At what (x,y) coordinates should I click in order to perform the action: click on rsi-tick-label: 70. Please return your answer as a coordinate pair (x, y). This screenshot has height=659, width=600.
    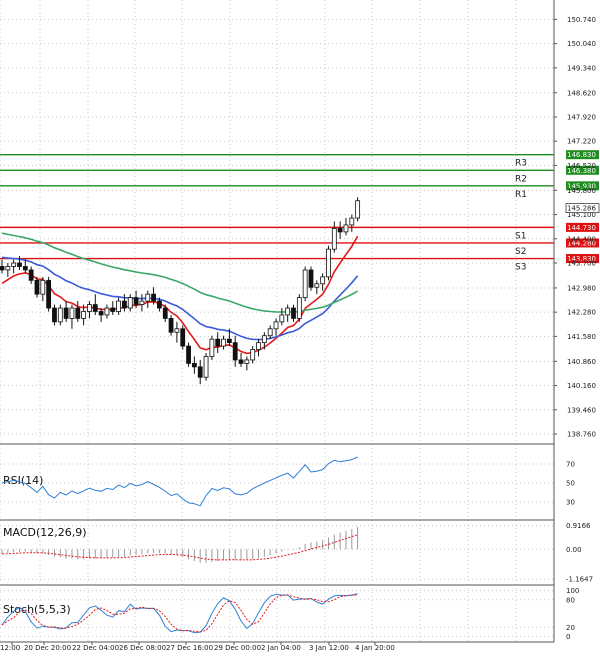
    Looking at the image, I should click on (570, 465).